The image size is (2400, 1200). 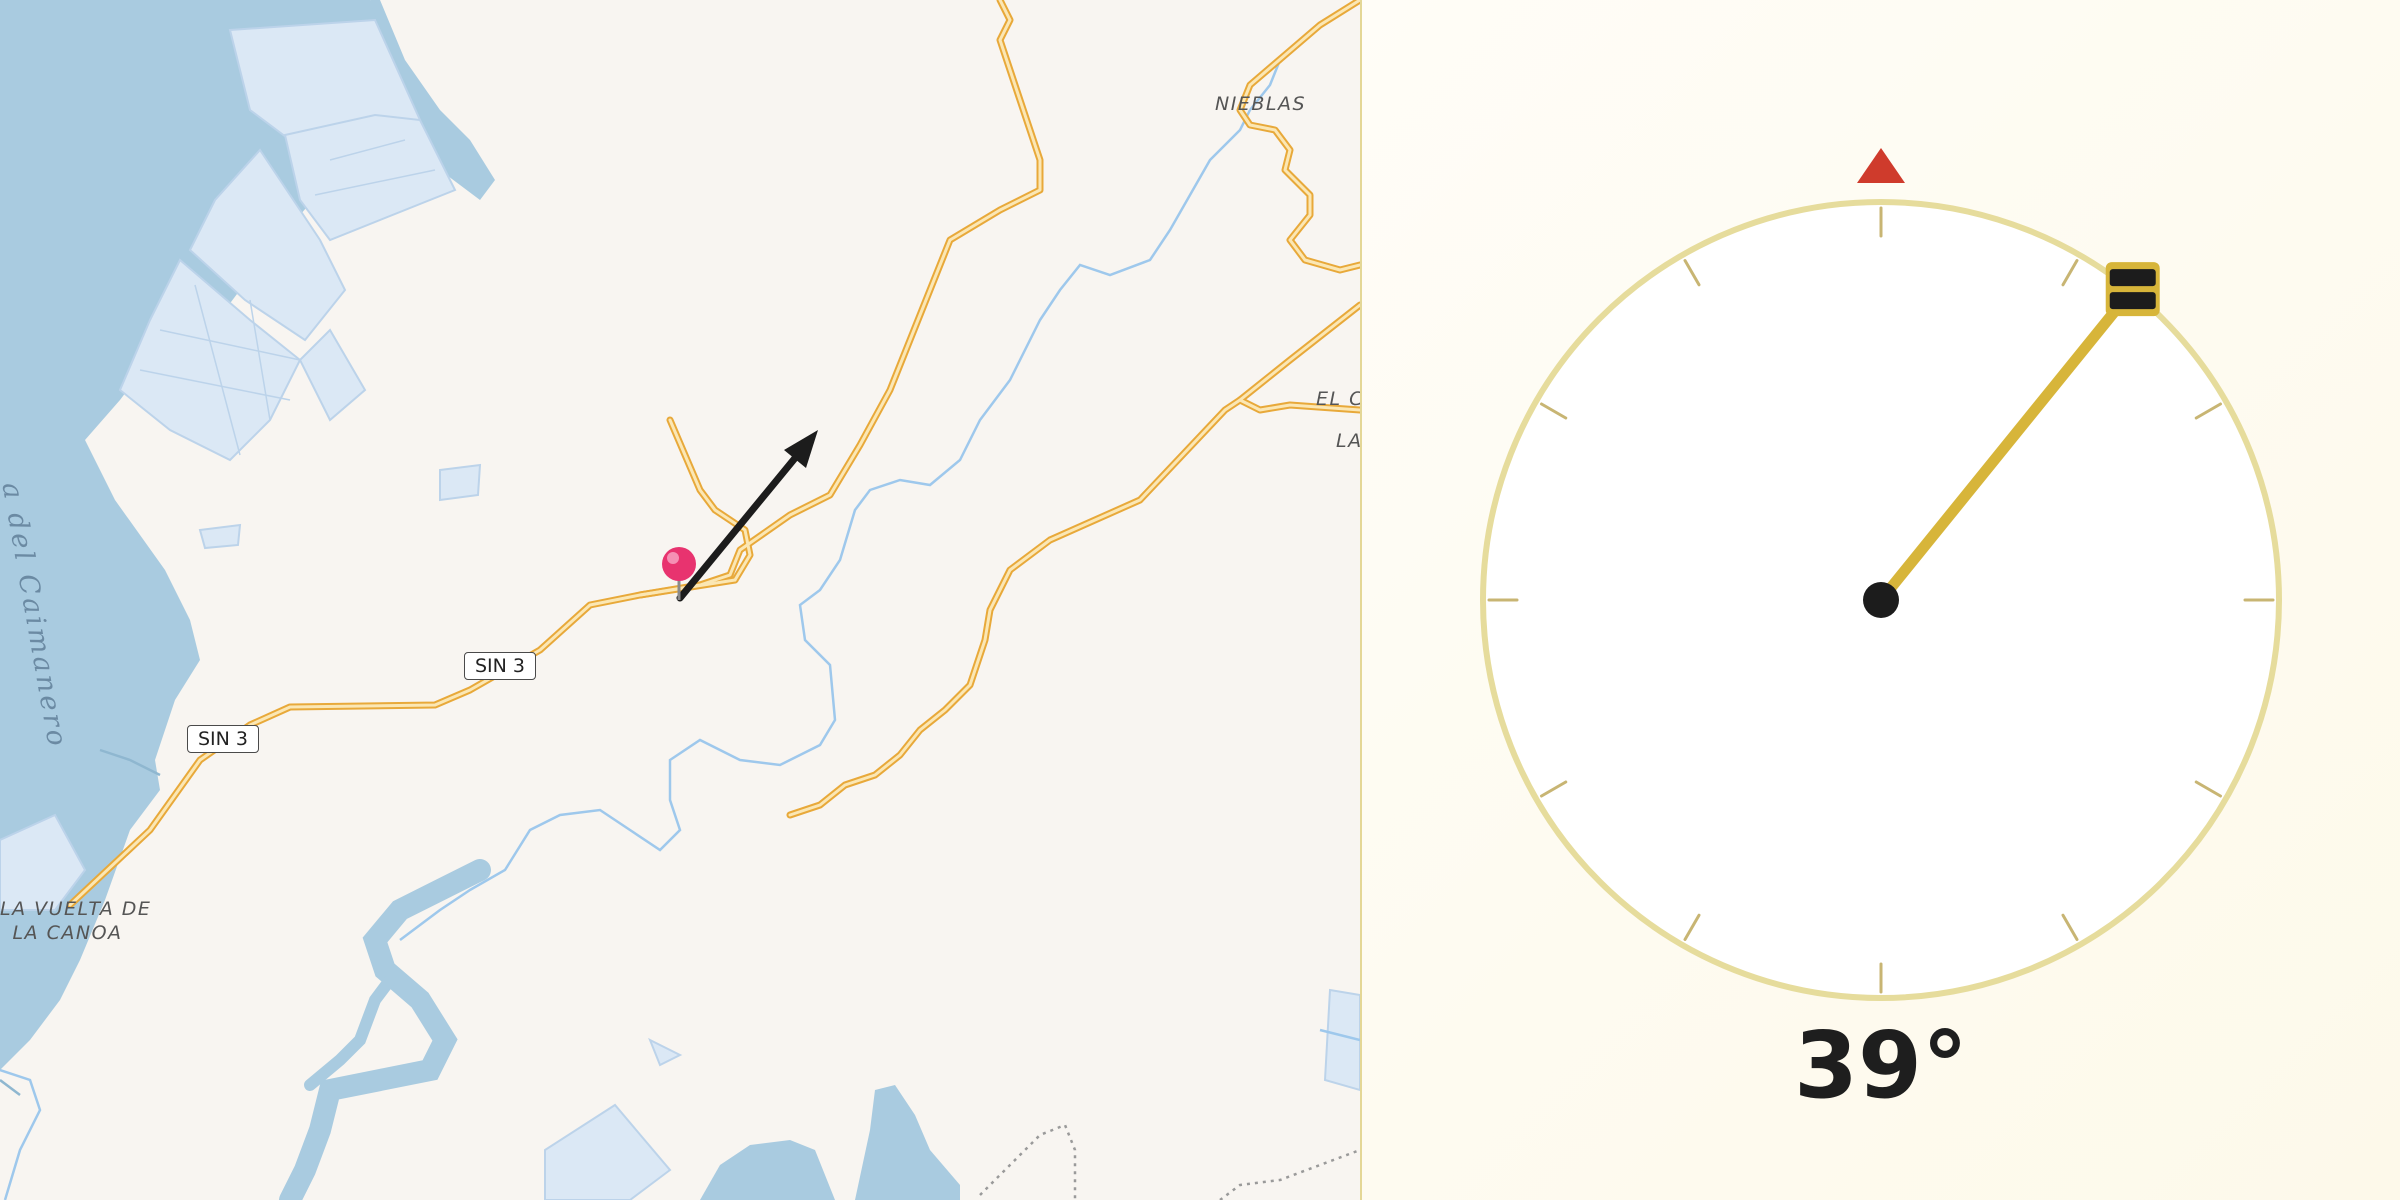 I want to click on heading-readout: 39°, so click(x=1881, y=1065).